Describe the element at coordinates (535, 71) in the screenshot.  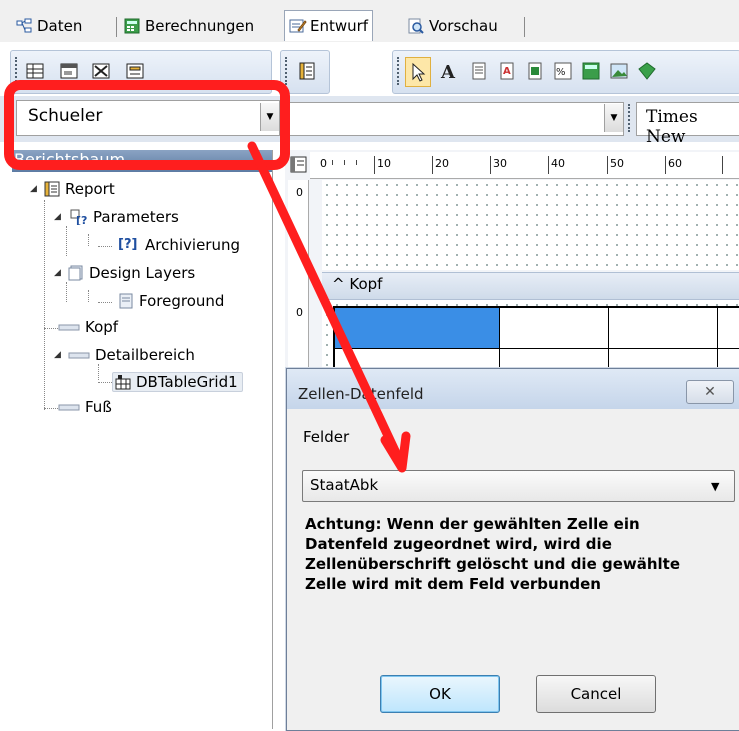
I see `dbtext-icon` at that location.